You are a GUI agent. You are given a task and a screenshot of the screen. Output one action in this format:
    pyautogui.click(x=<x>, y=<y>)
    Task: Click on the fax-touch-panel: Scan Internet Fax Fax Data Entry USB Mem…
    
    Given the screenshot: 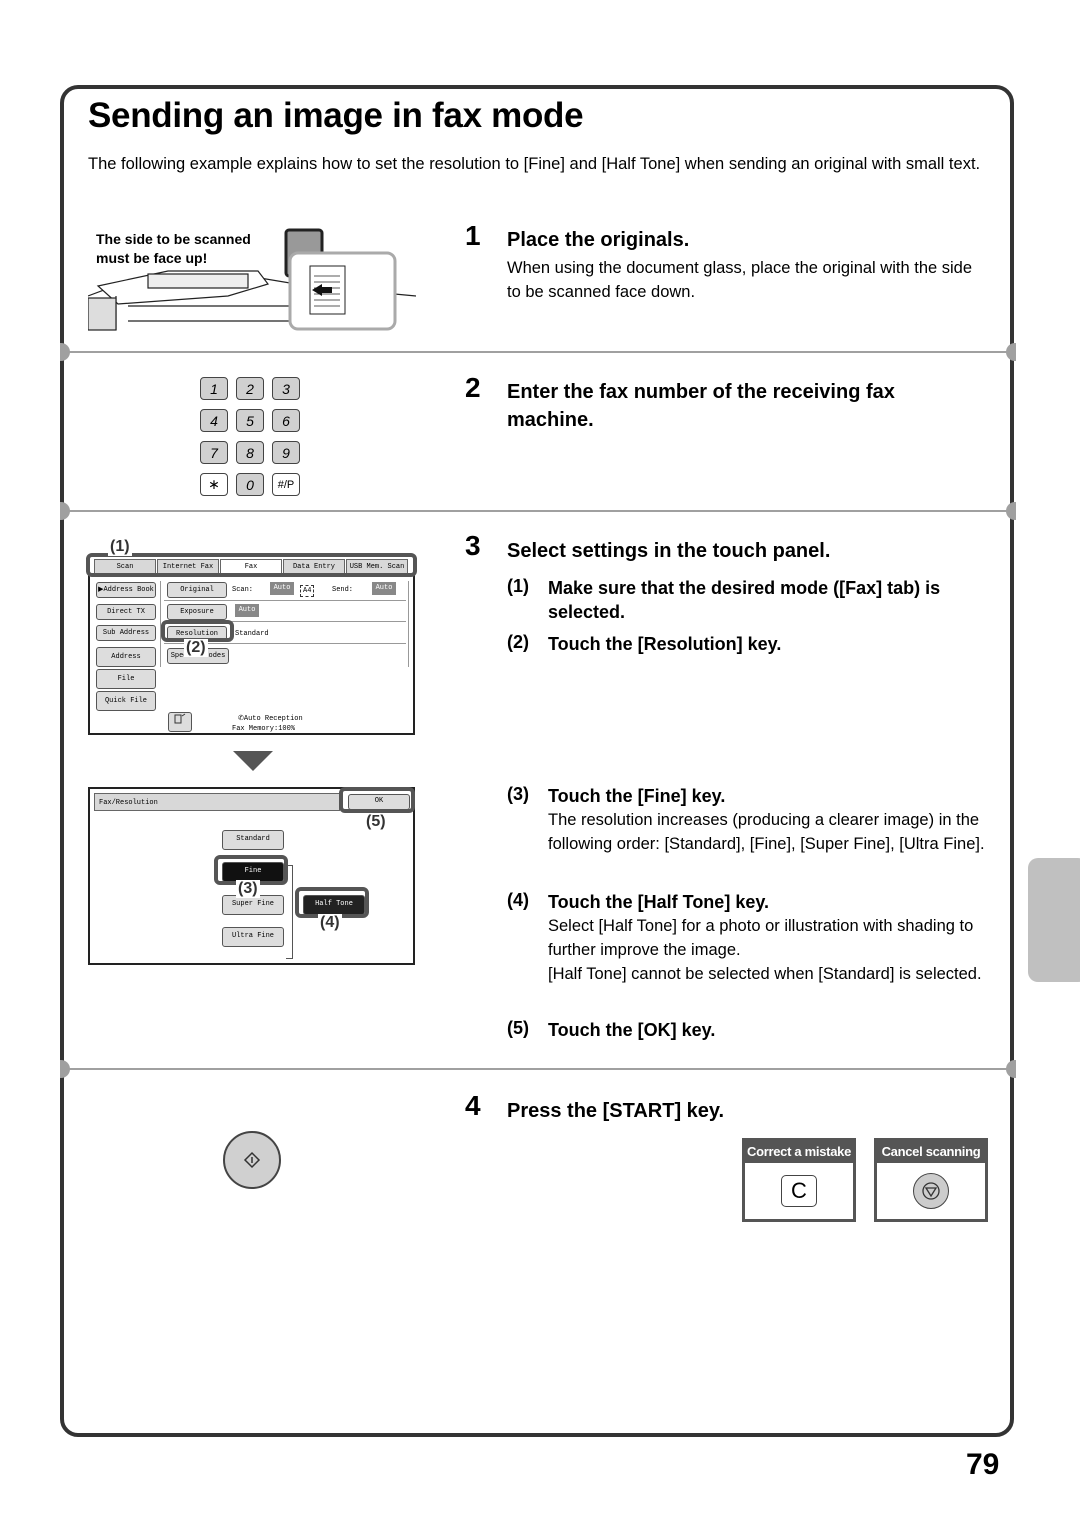 What is the action you would take?
    pyautogui.click(x=251, y=645)
    